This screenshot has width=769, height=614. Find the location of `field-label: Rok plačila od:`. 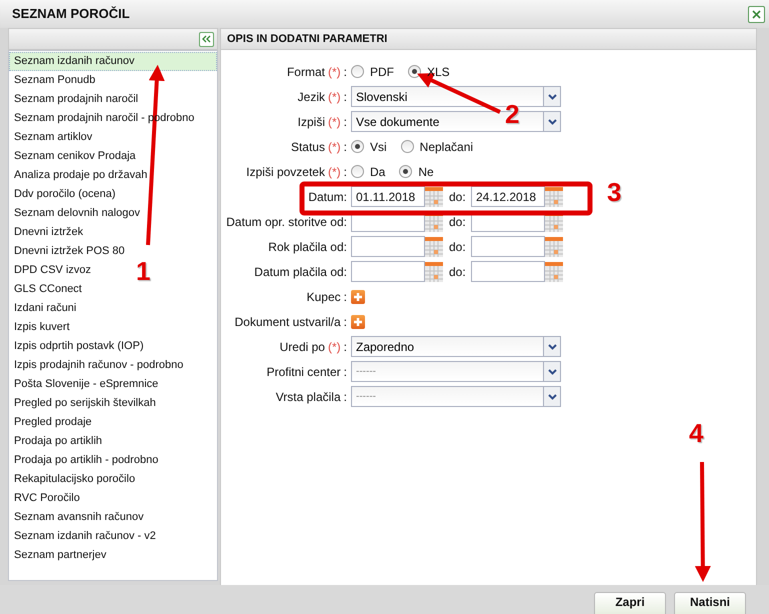

field-label: Rok plačila od: is located at coordinates (307, 247).